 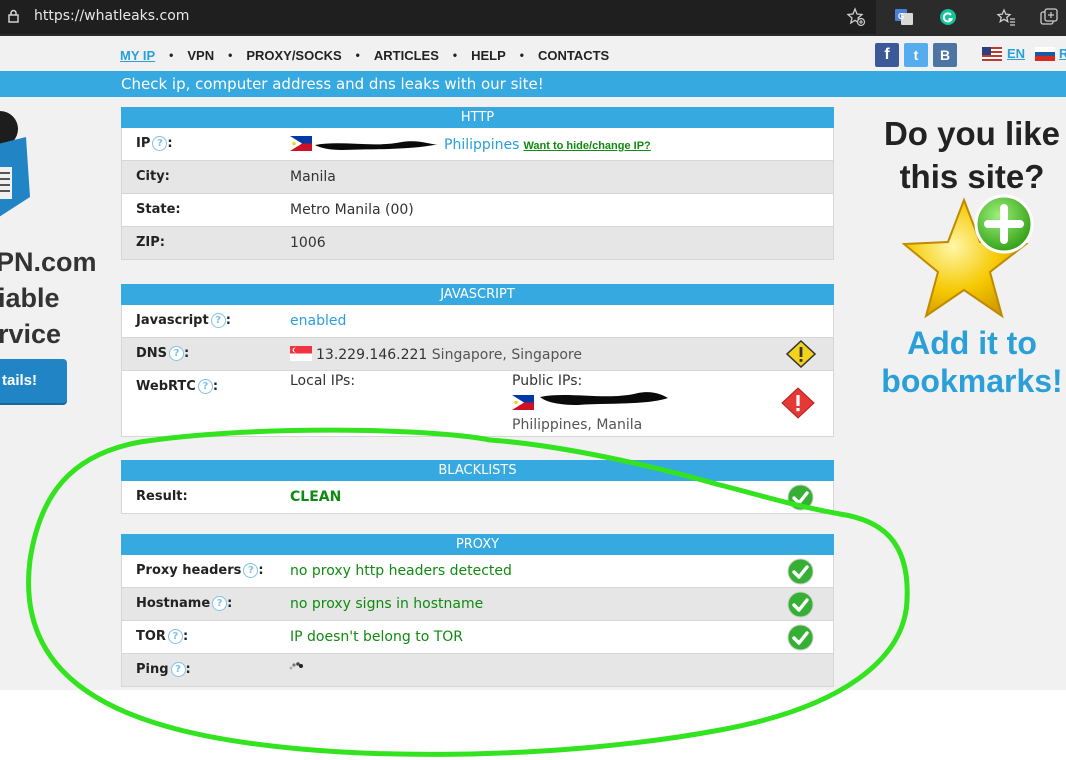 I want to click on vk-share-button: B, so click(x=945, y=55).